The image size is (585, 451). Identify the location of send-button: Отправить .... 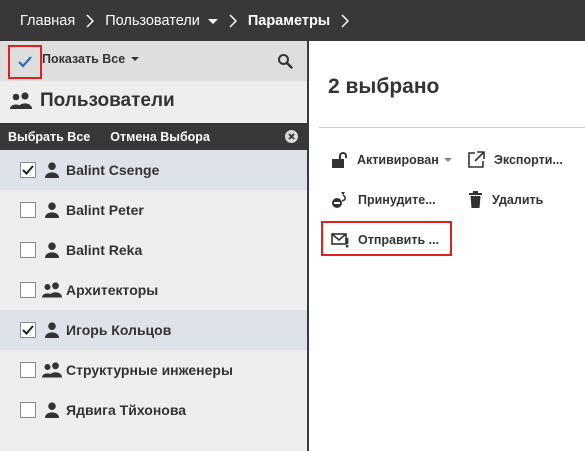
(385, 239).